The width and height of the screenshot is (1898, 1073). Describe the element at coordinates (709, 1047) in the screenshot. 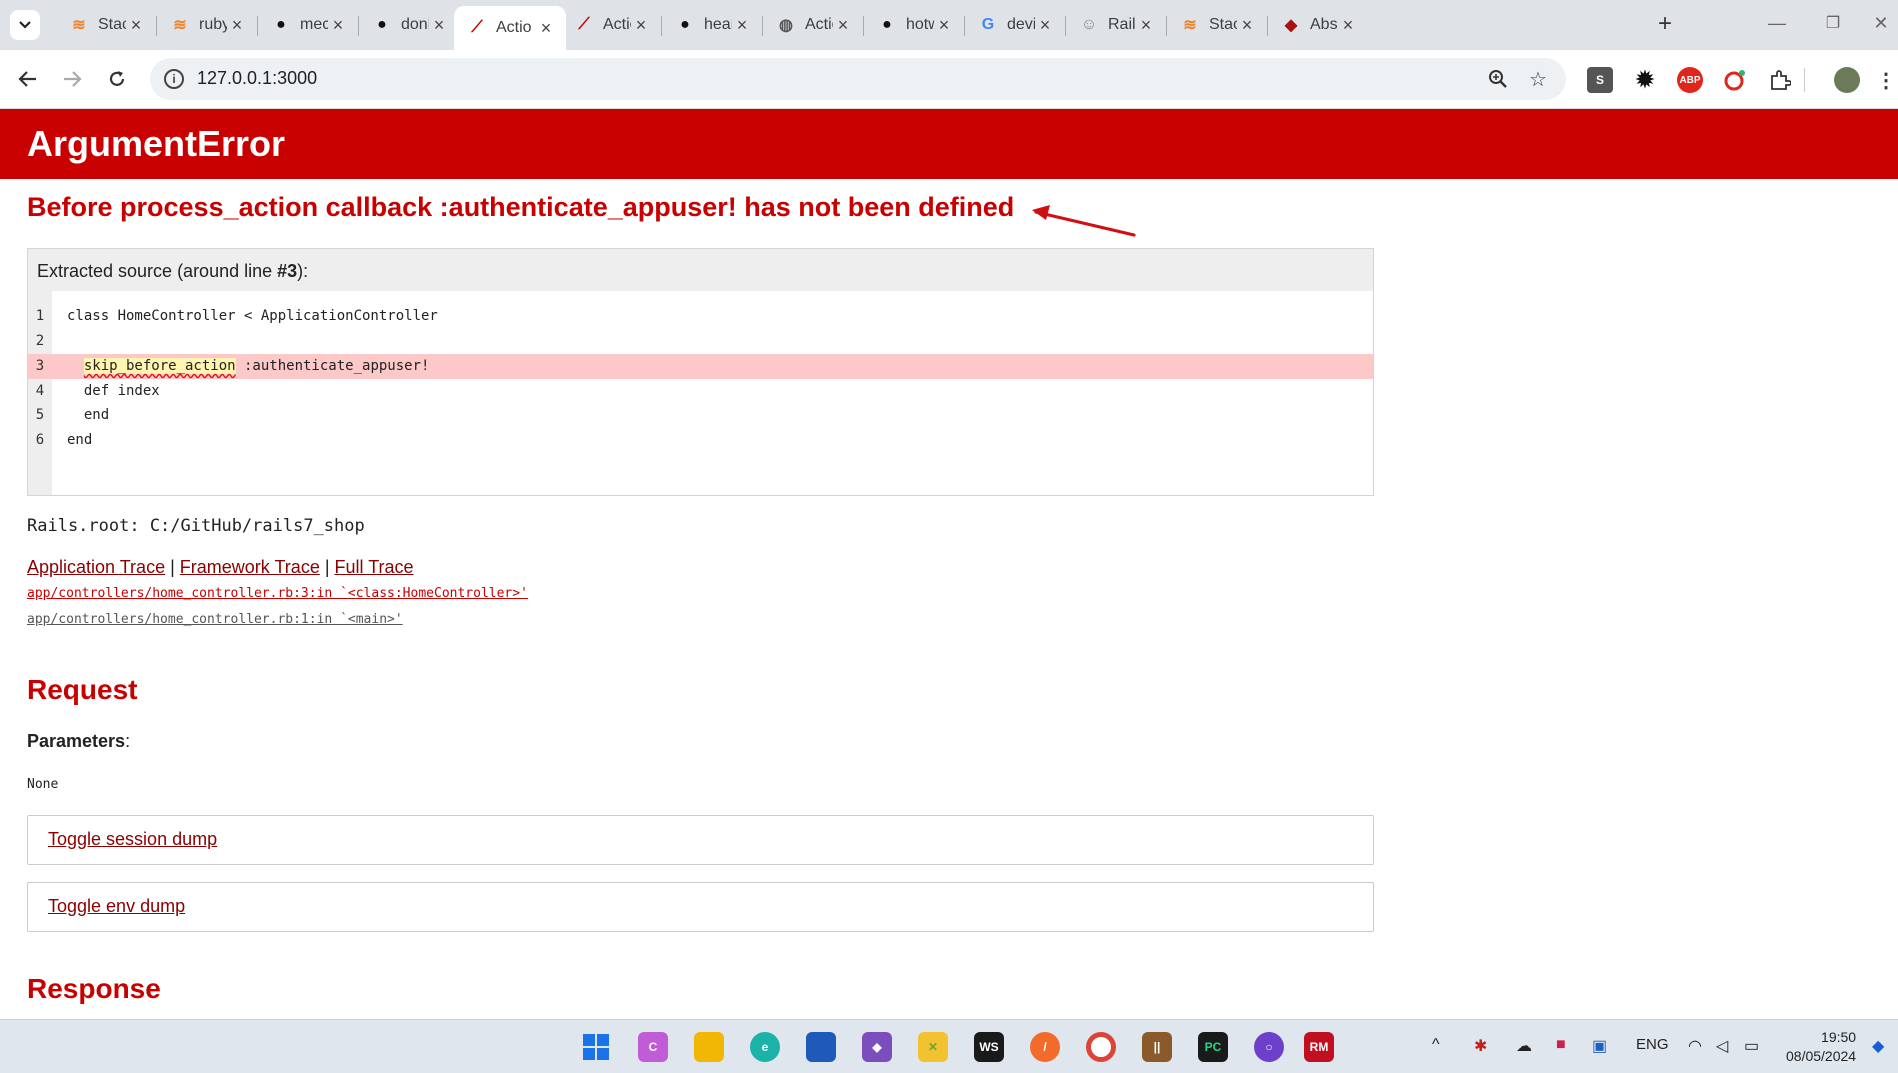

I see `file-explorer-icon` at that location.